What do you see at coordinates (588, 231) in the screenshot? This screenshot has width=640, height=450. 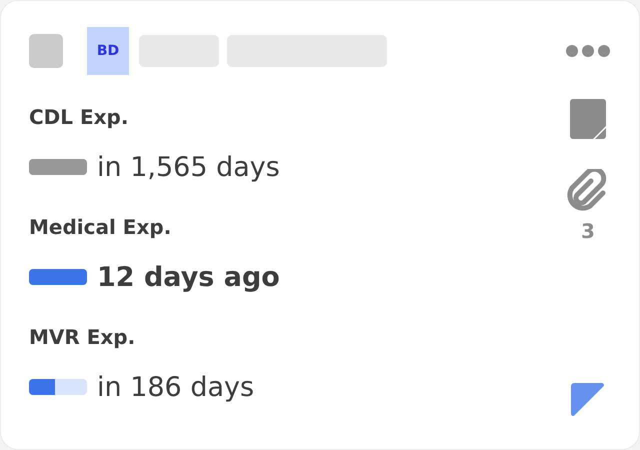 I see `attachment-count: 3` at bounding box center [588, 231].